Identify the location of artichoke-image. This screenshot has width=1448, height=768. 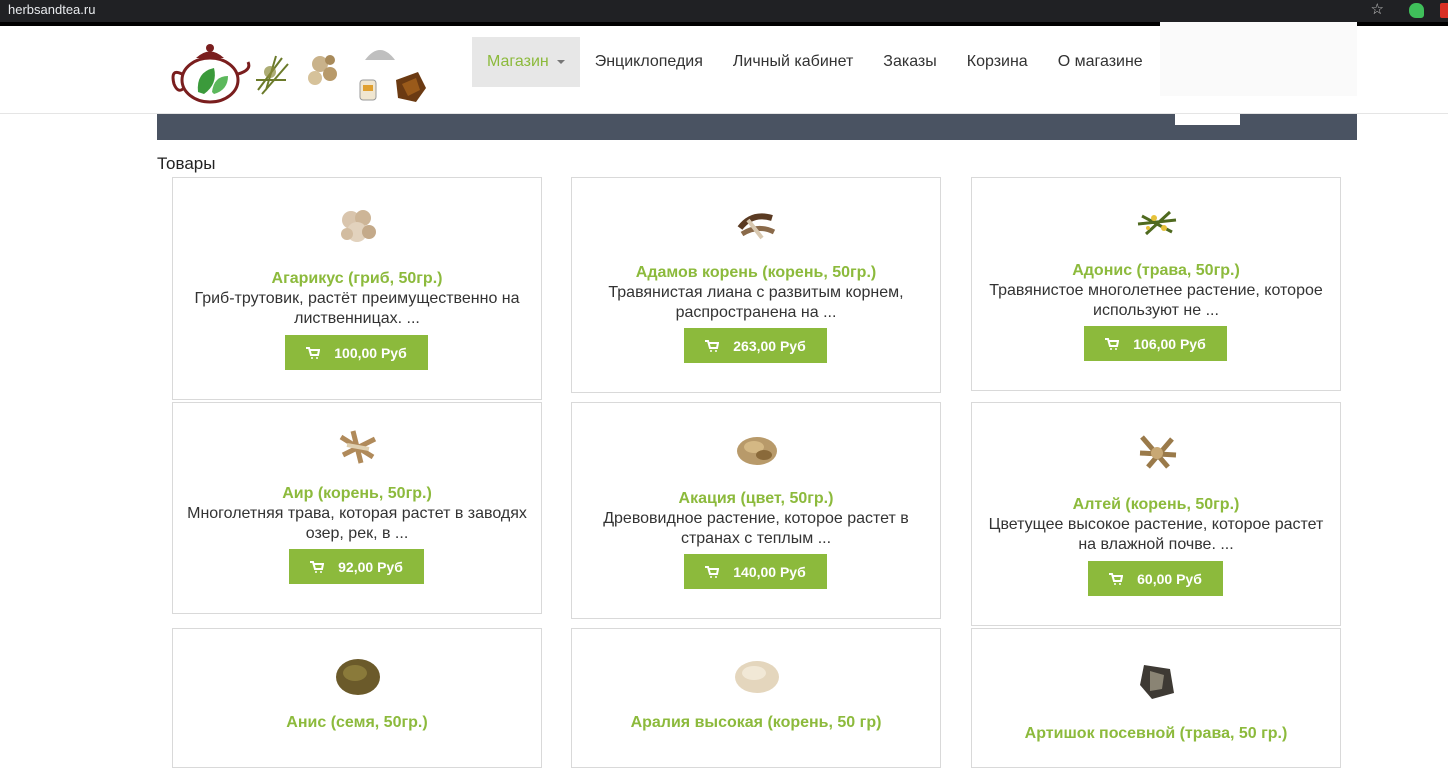
(1157, 682).